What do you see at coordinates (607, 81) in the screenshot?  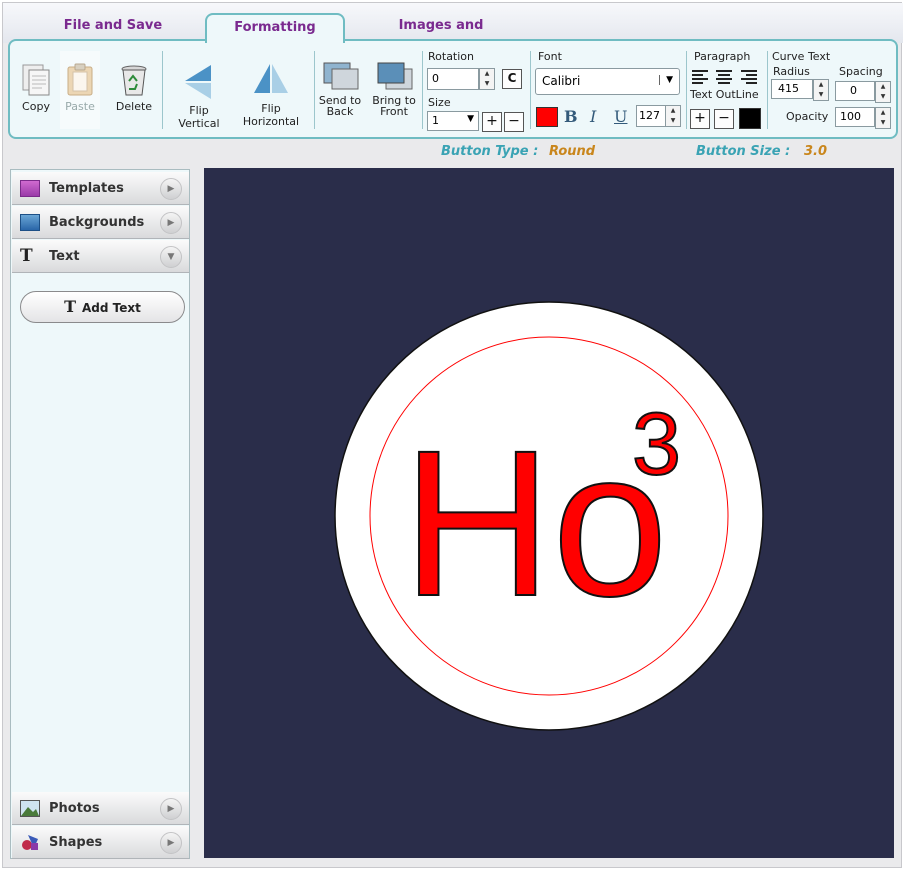 I see `font-select: Calibri ▼` at bounding box center [607, 81].